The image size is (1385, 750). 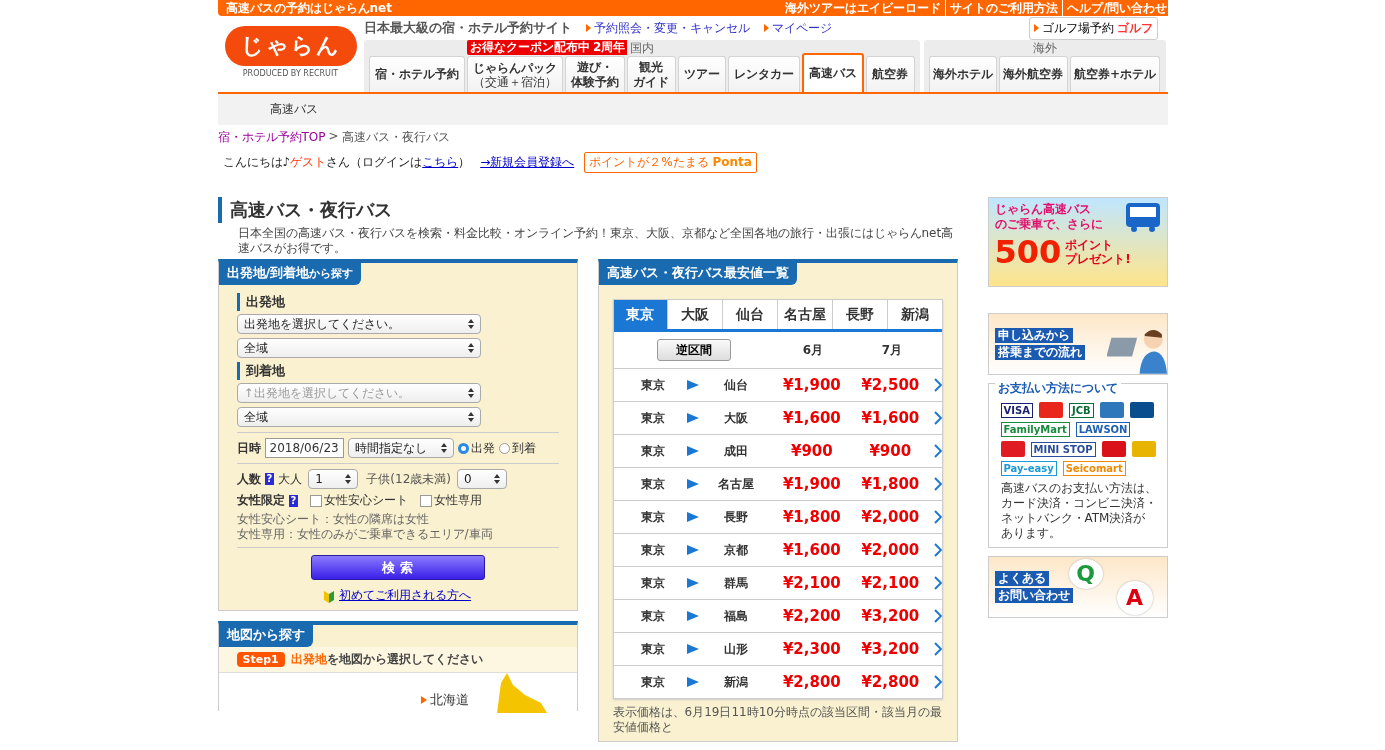 What do you see at coordinates (859, 314) in the screenshot?
I see `city-tab: 長野` at bounding box center [859, 314].